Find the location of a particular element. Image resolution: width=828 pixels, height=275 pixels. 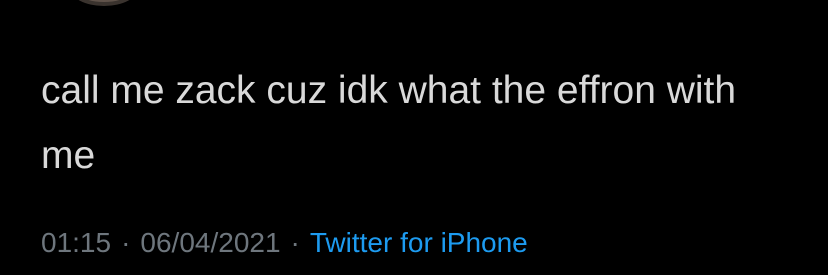

tweet-source-link: Twitter for iPhone is located at coordinates (419, 243).